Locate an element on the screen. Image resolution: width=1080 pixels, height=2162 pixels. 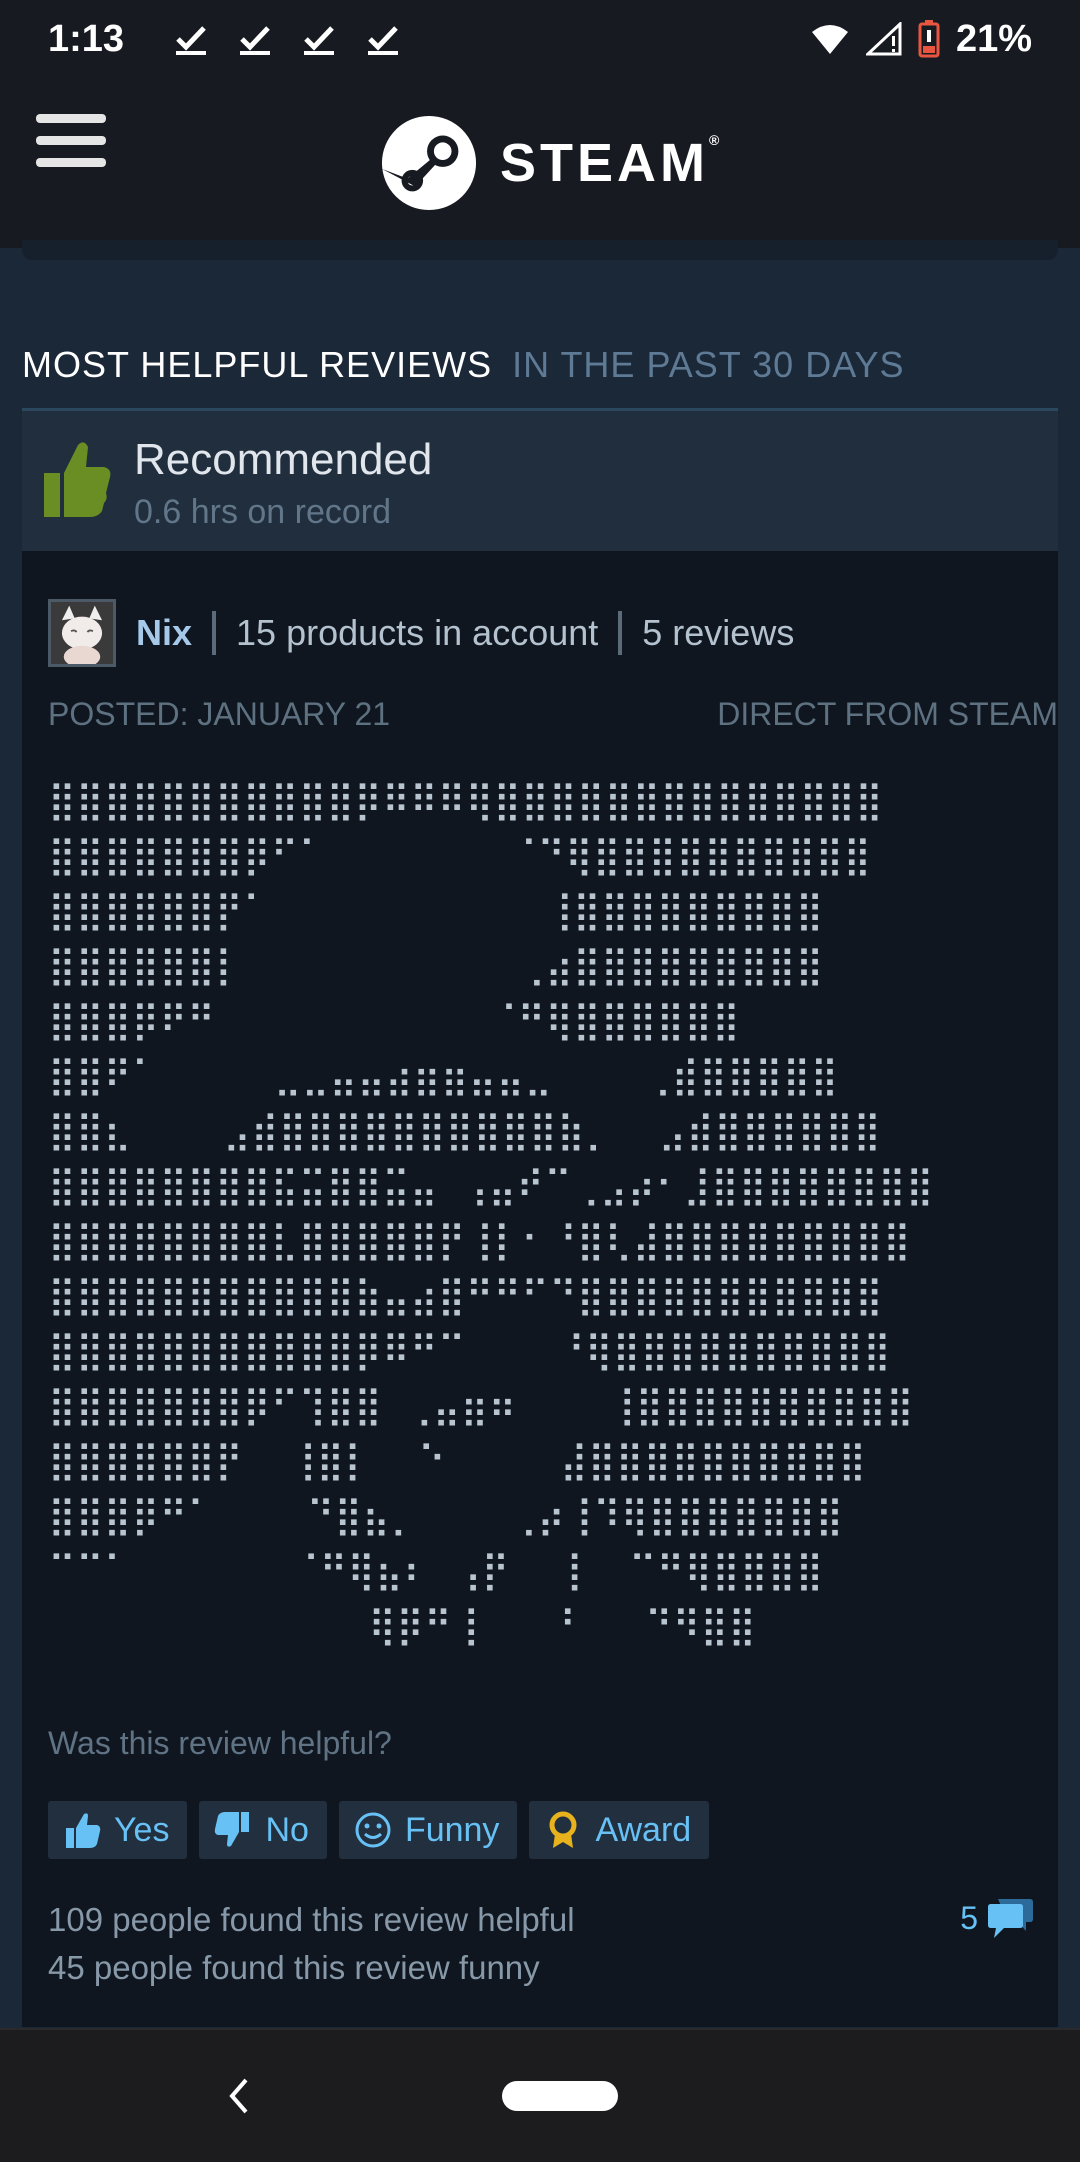
steam-logo-icon is located at coordinates (429, 163).